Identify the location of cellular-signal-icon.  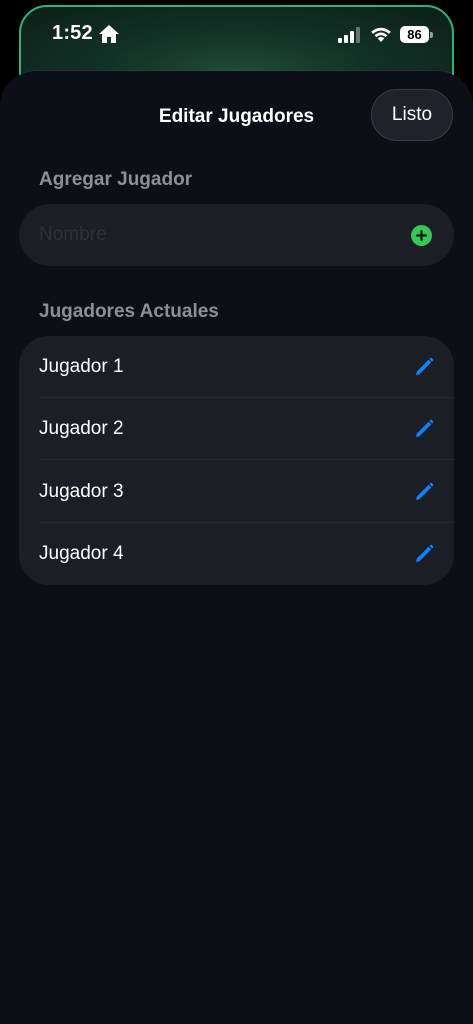
(349, 35).